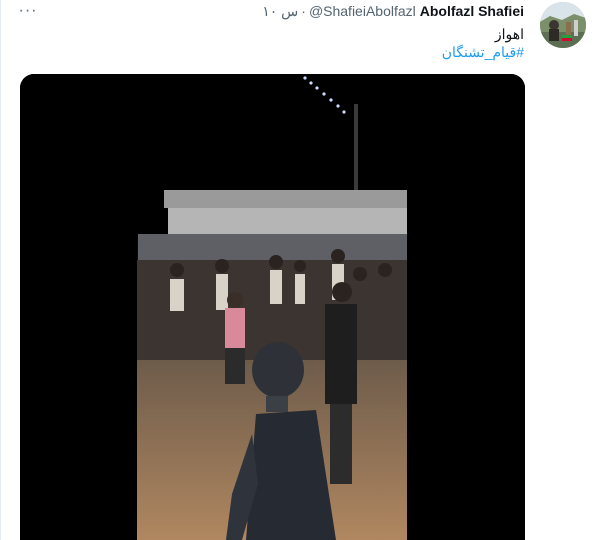  What do you see at coordinates (362, 11) in the screenshot?
I see `author-handle: @ShafieiAbolfazl` at bounding box center [362, 11].